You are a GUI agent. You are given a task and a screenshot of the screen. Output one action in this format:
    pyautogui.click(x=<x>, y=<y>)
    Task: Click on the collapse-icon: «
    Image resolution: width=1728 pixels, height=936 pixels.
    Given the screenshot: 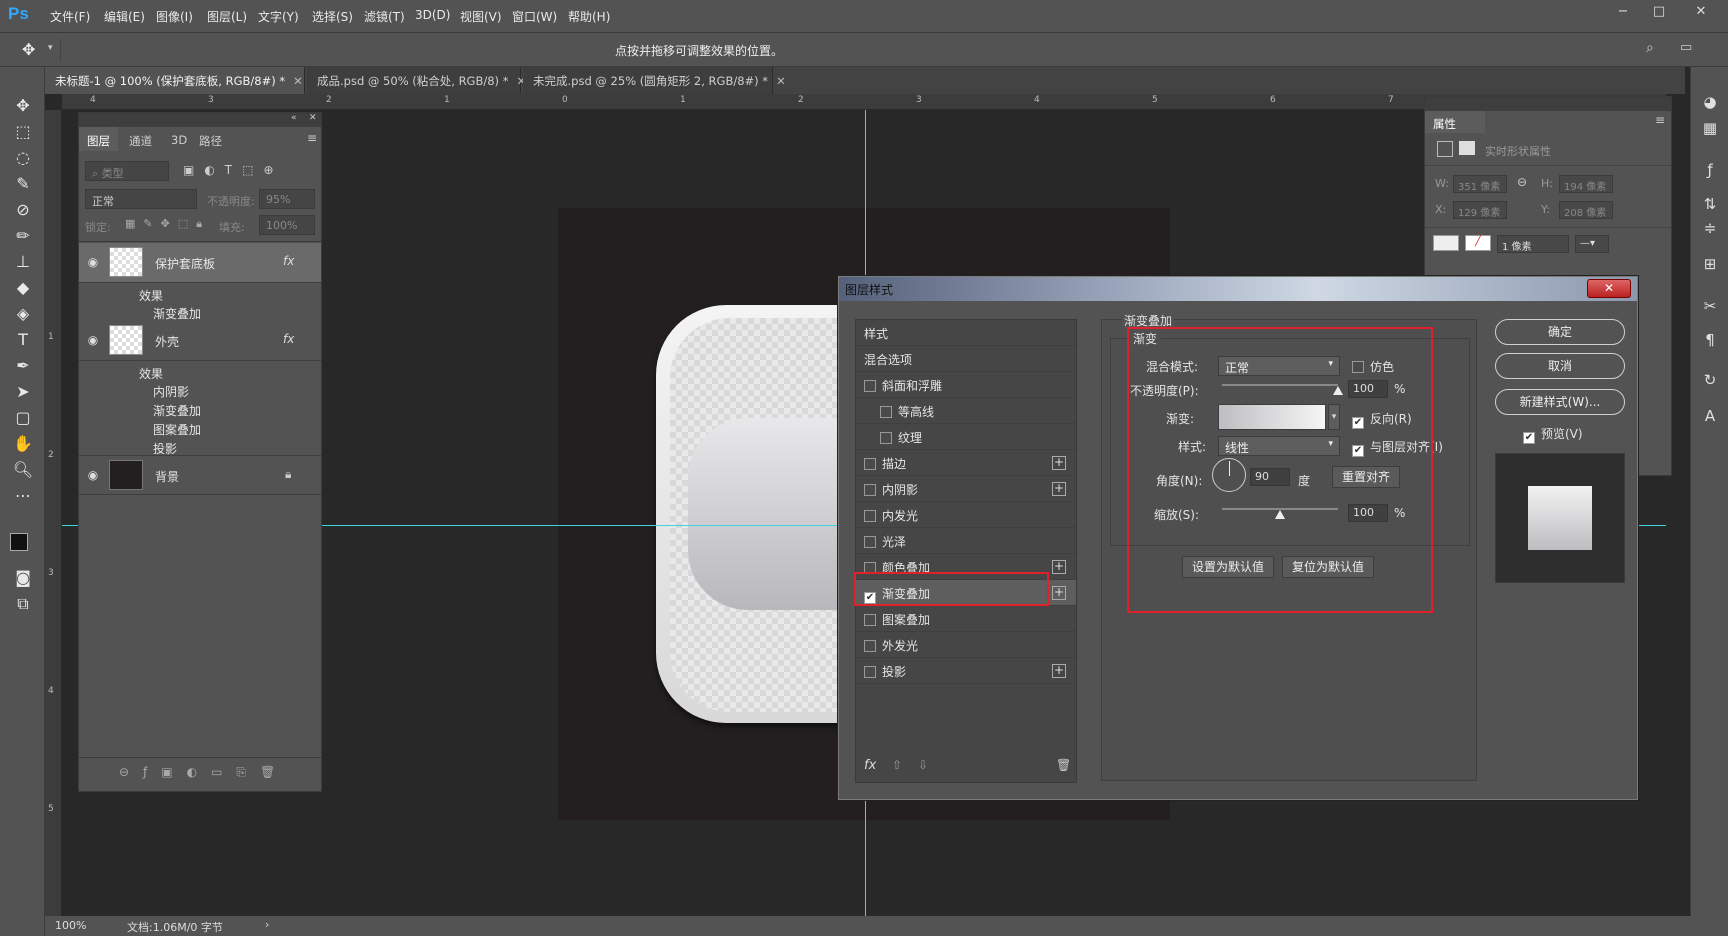 What is the action you would take?
    pyautogui.click(x=294, y=118)
    